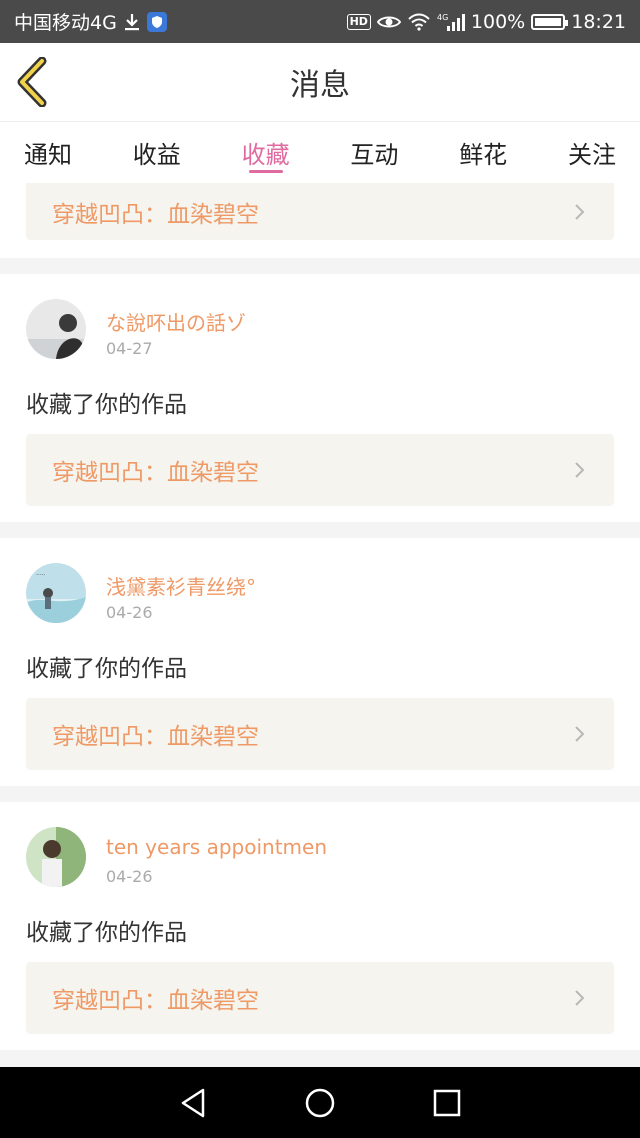 The image size is (640, 1138). I want to click on status-left: 中国移动4G, so click(90, 21).